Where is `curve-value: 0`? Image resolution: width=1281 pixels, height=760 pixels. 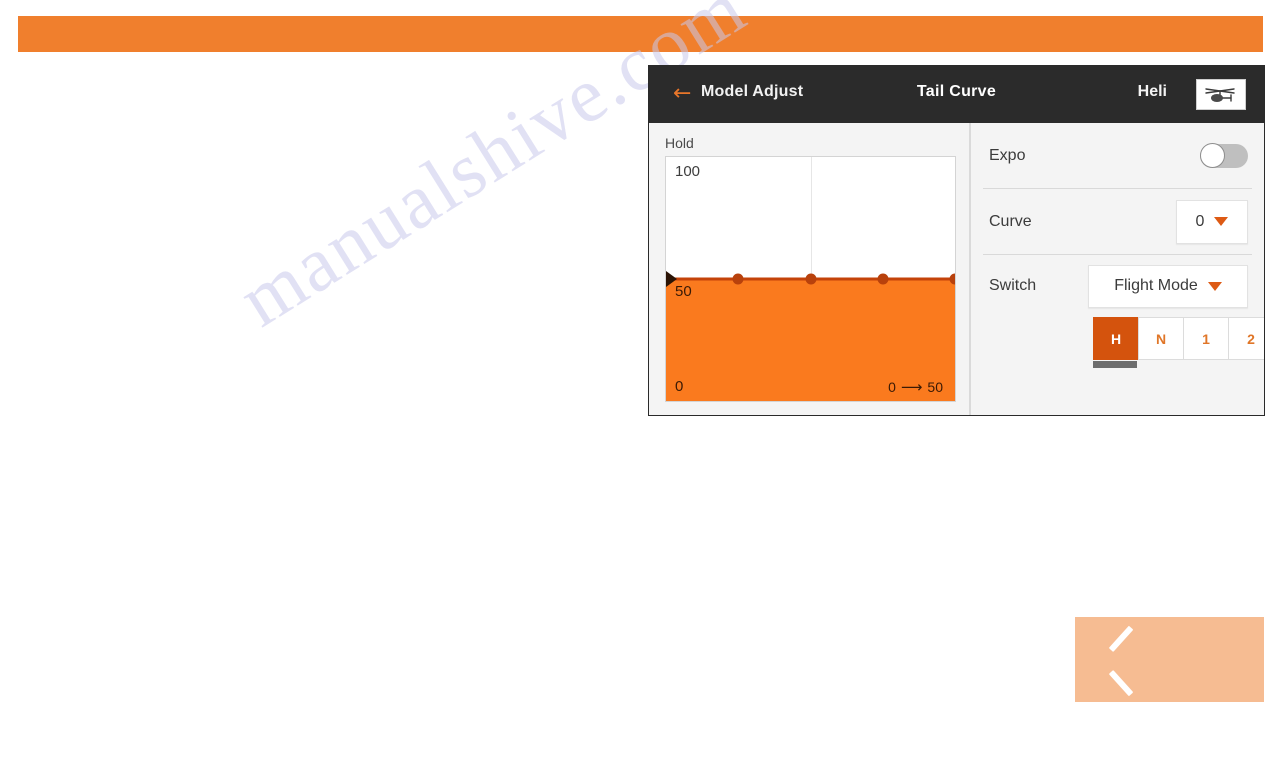
curve-value: 0 is located at coordinates (1200, 221).